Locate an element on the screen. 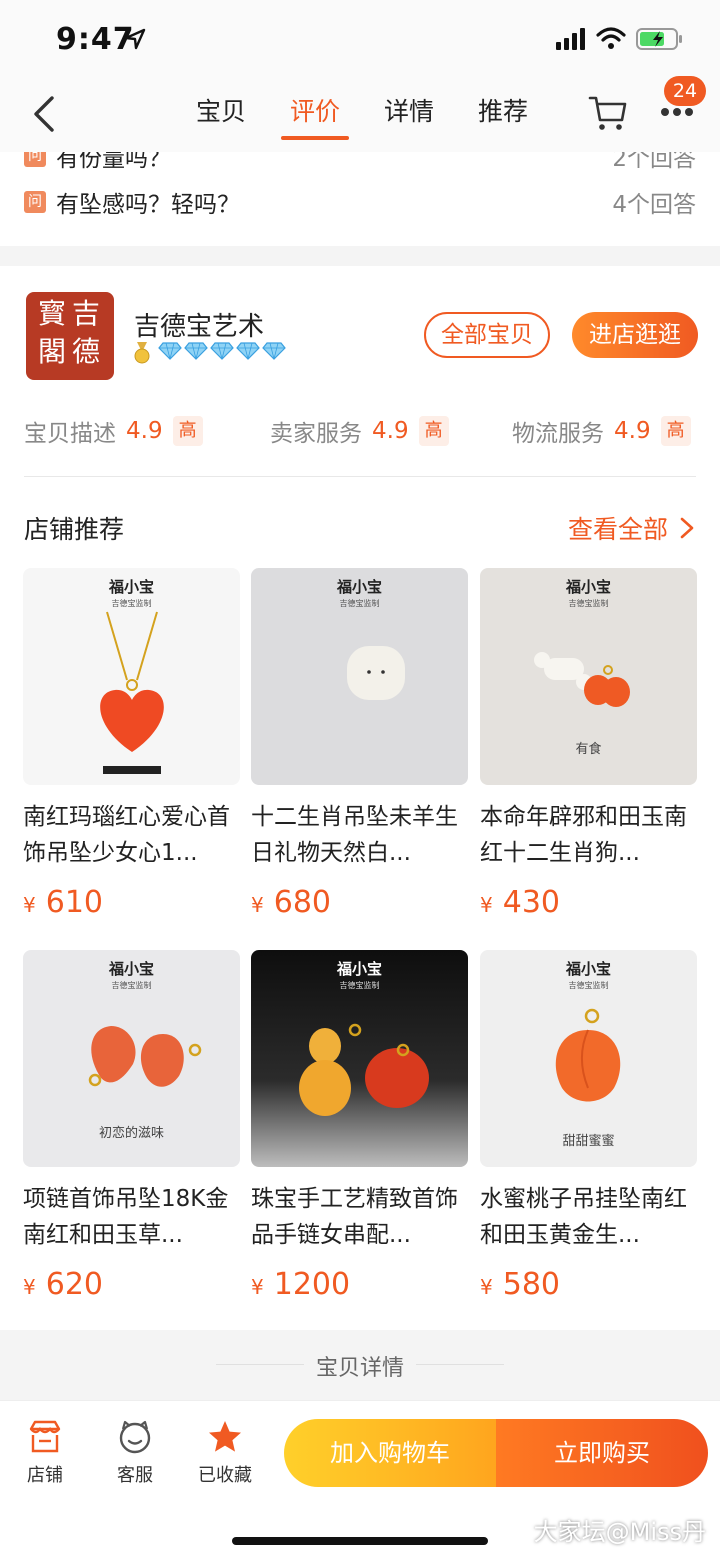 The width and height of the screenshot is (720, 1558). gourd-persimmon-icon is located at coordinates (364, 1069).